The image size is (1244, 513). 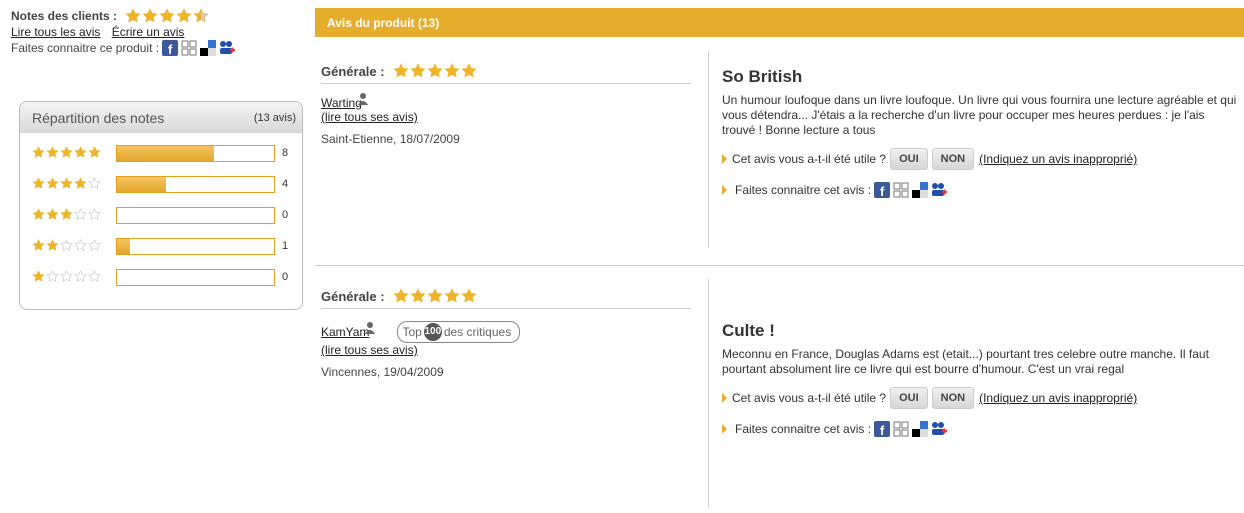 I want to click on review-location-date: Saint-Etienne, 18/07/2009, so click(x=390, y=139).